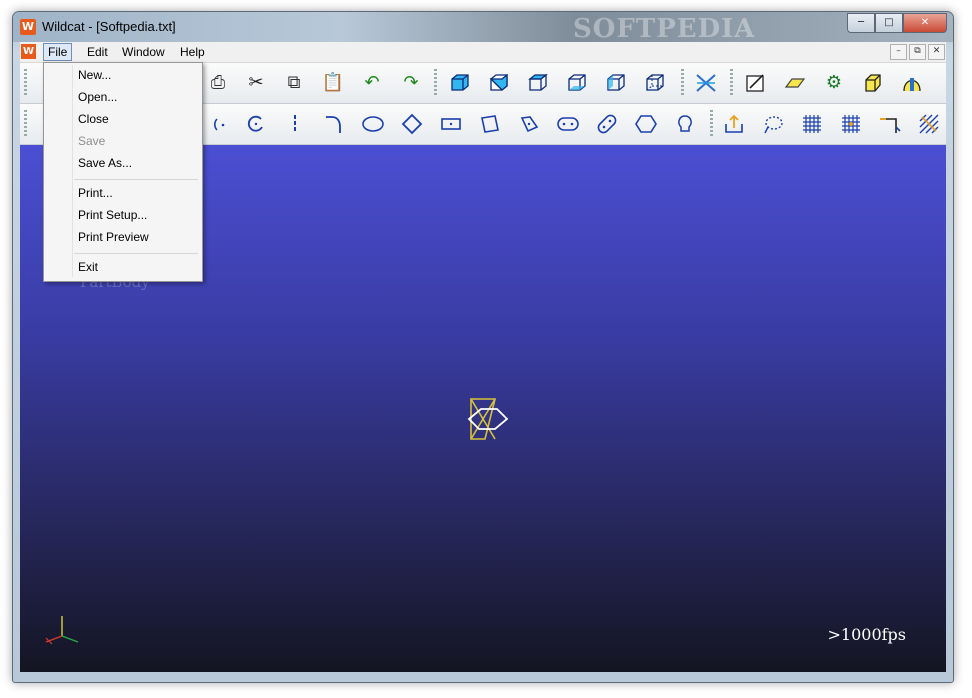 This screenshot has height=698, width=972. What do you see at coordinates (795, 83) in the screenshot?
I see `plane-icon` at bounding box center [795, 83].